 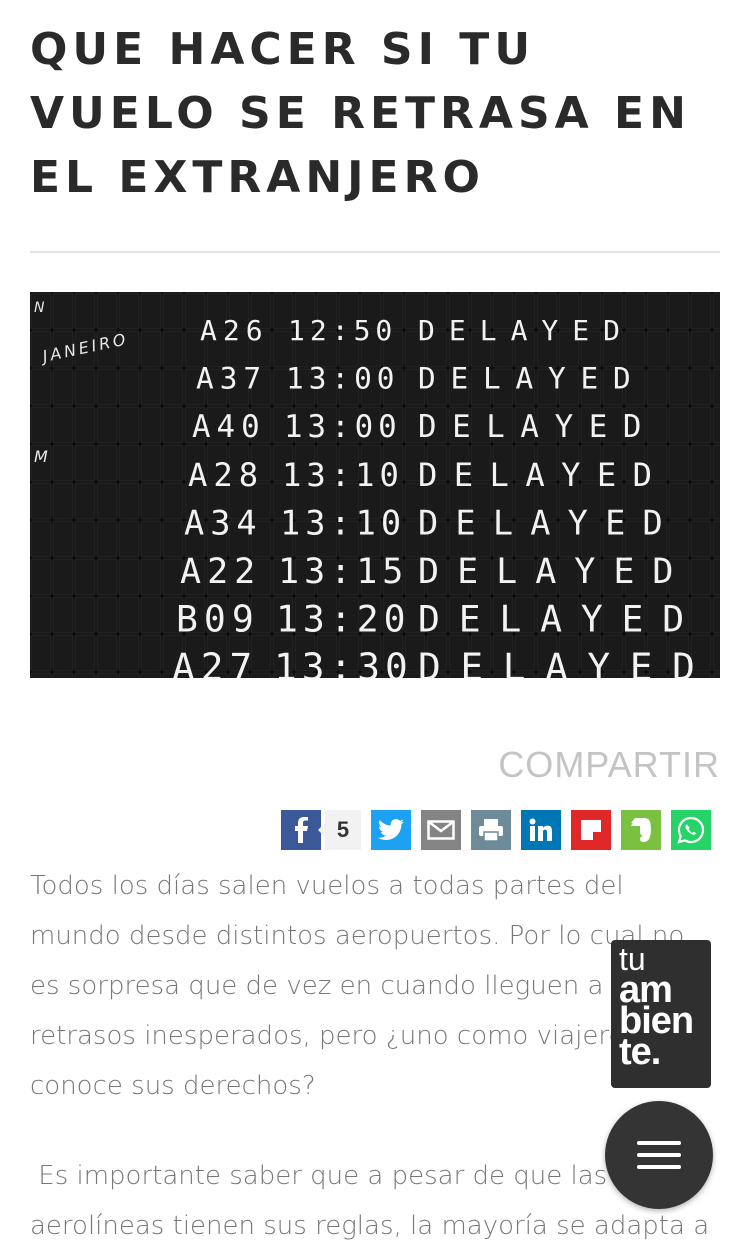 I want to click on menu-button, so click(x=659, y=1155).